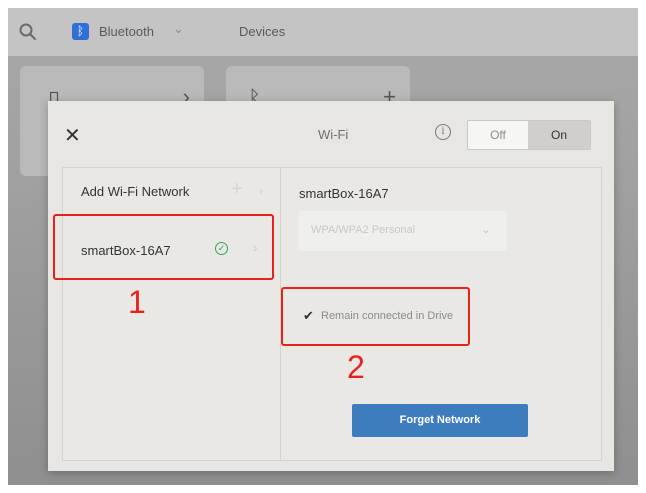  I want to click on security-select: WPA/WPA2 Personal ⌄, so click(403, 231).